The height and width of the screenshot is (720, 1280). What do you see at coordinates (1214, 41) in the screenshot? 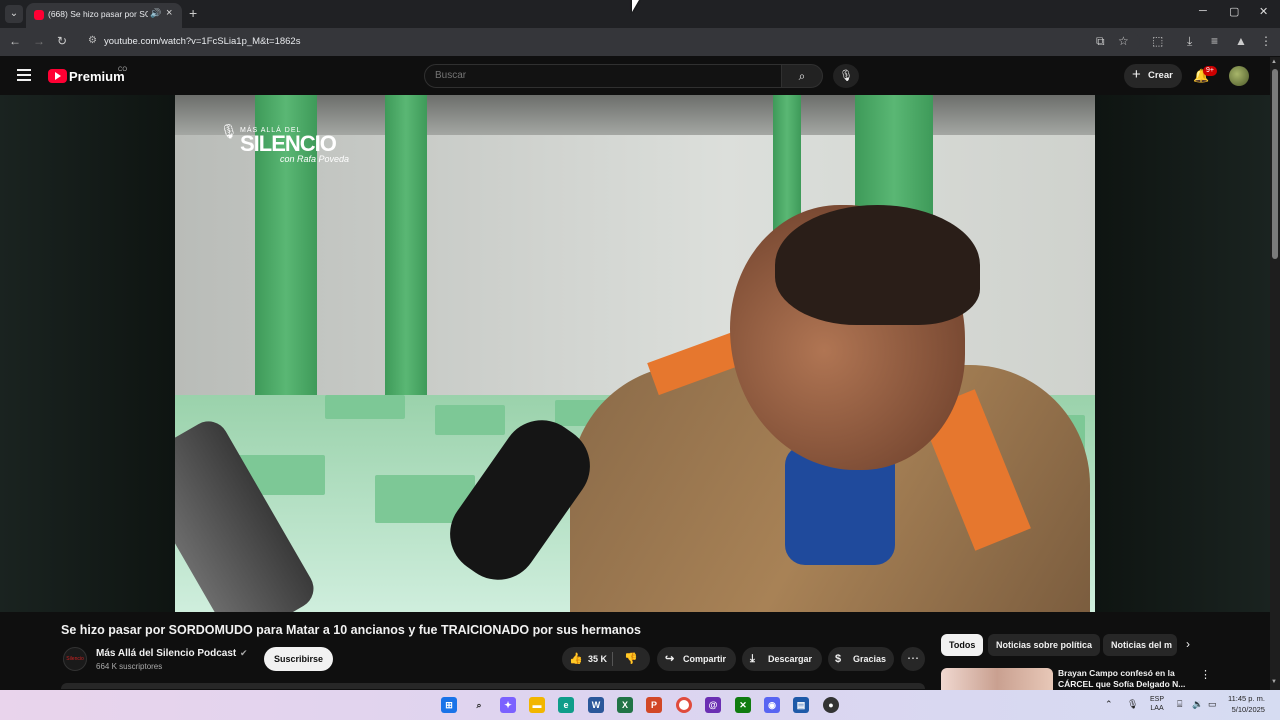
I see `media-icon: ≡` at bounding box center [1214, 41].